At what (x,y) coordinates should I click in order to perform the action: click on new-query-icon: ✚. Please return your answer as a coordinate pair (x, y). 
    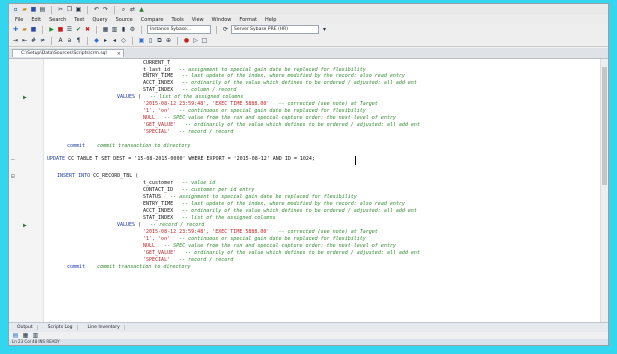
    Looking at the image, I should click on (15, 29).